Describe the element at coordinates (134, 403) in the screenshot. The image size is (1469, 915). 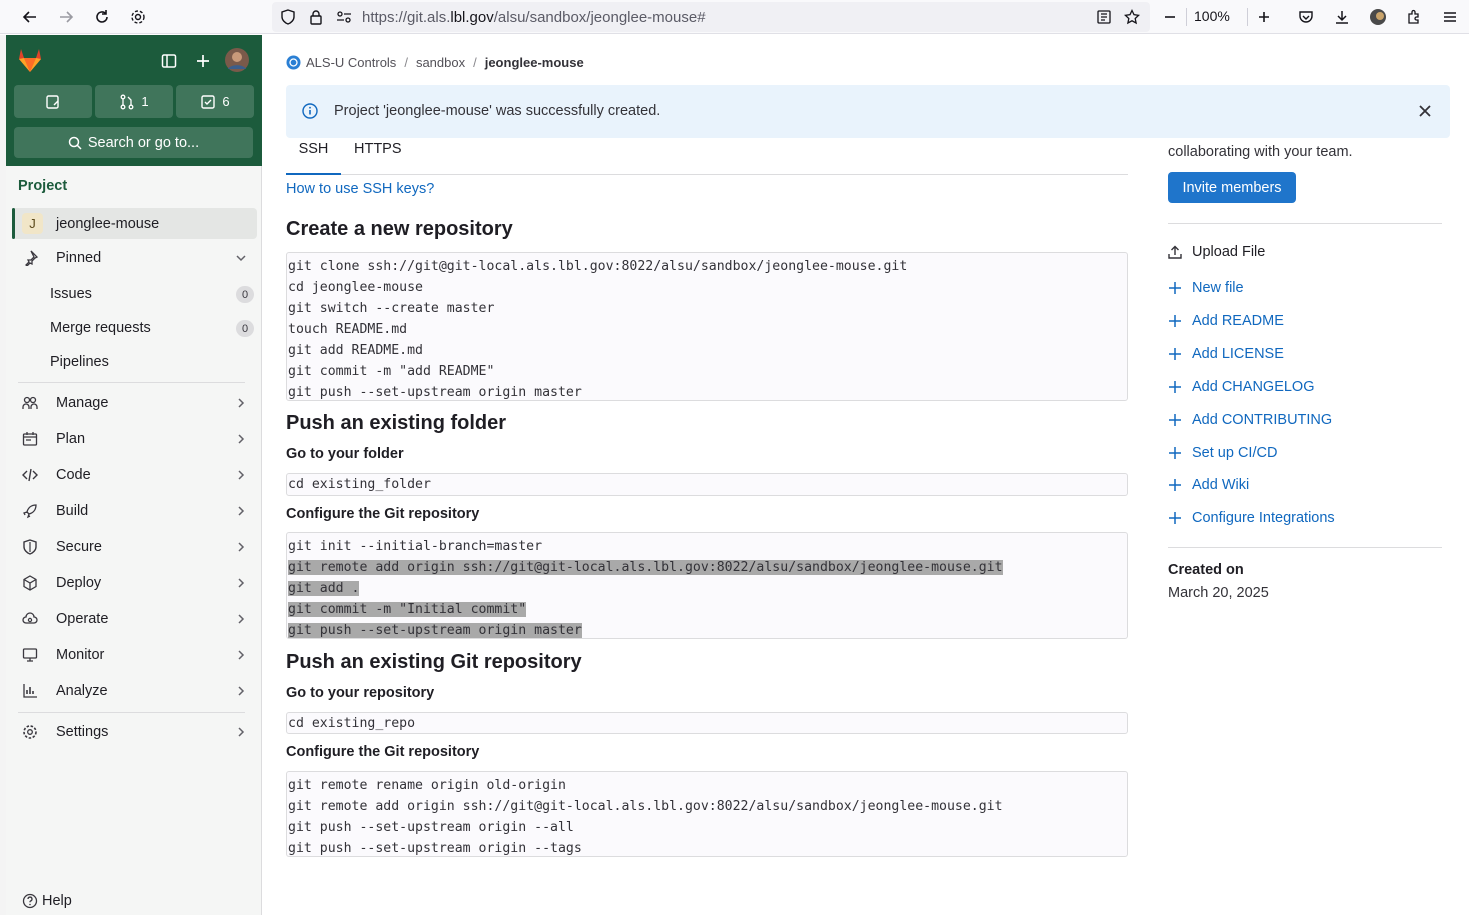
I see `sidebar-item-manage: Manage` at that location.